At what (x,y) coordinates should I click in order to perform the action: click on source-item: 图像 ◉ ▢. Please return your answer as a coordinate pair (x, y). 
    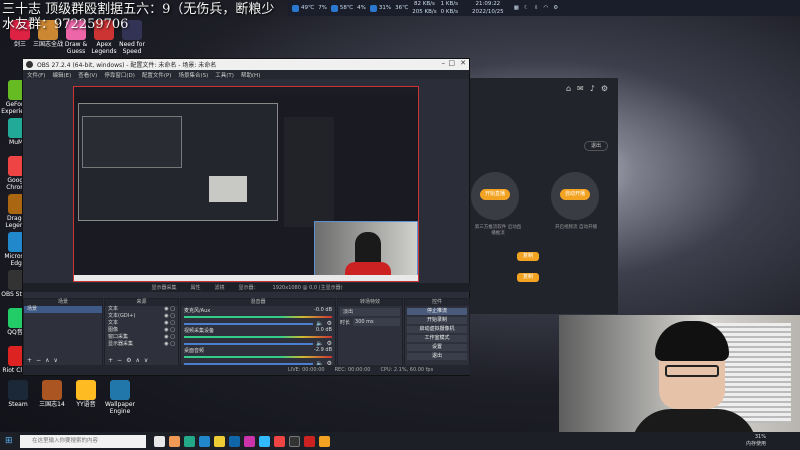
    Looking at the image, I should click on (141, 330).